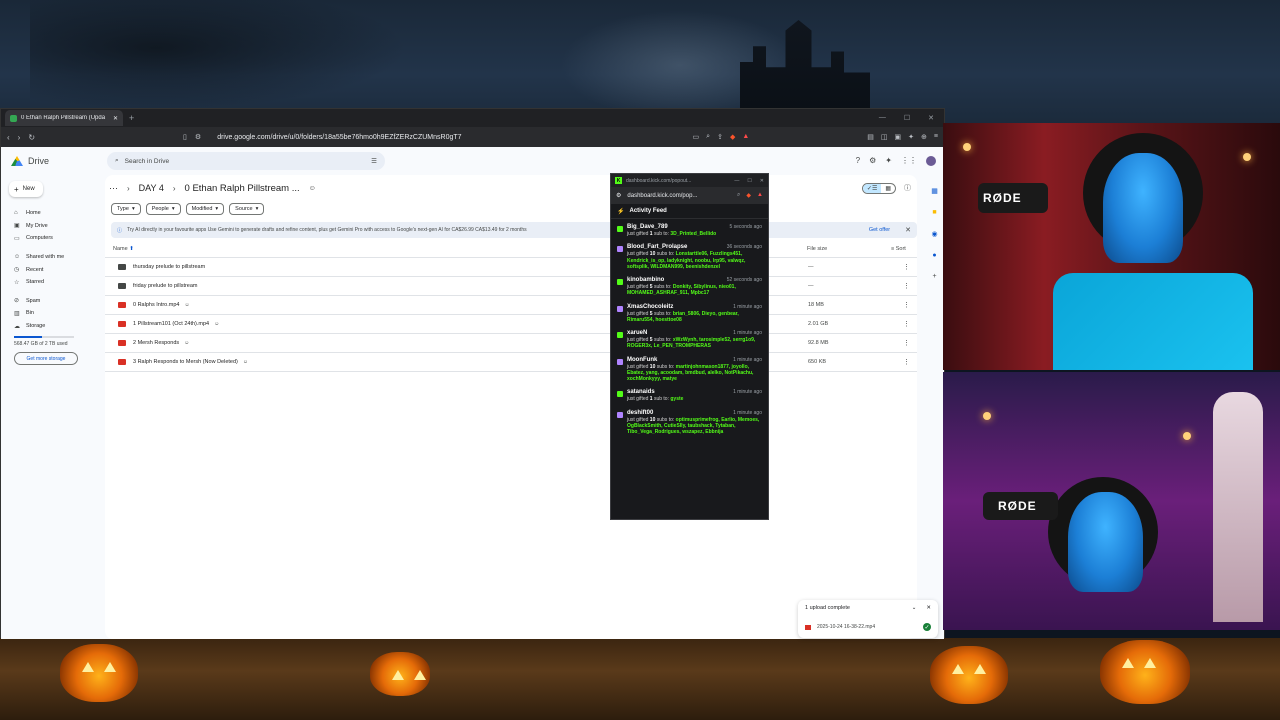  I want to click on sidebar-item-spam: ⊘ Spam, so click(53, 301).